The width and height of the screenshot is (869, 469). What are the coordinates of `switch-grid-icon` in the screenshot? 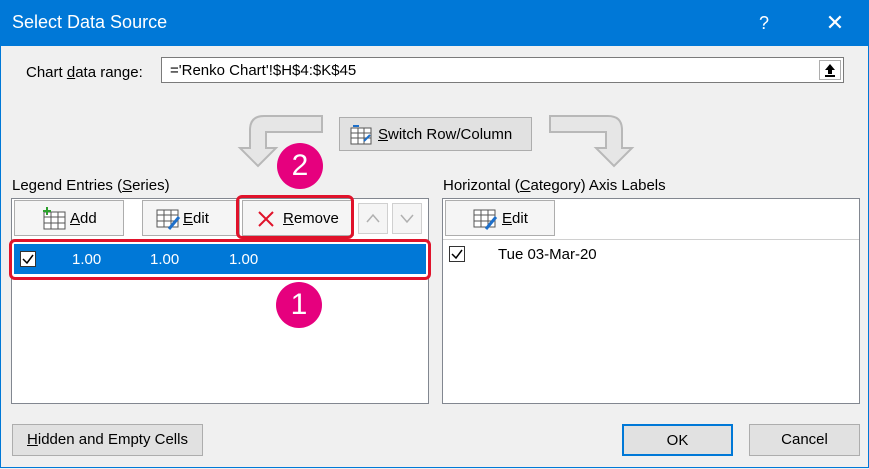 It's located at (361, 135).